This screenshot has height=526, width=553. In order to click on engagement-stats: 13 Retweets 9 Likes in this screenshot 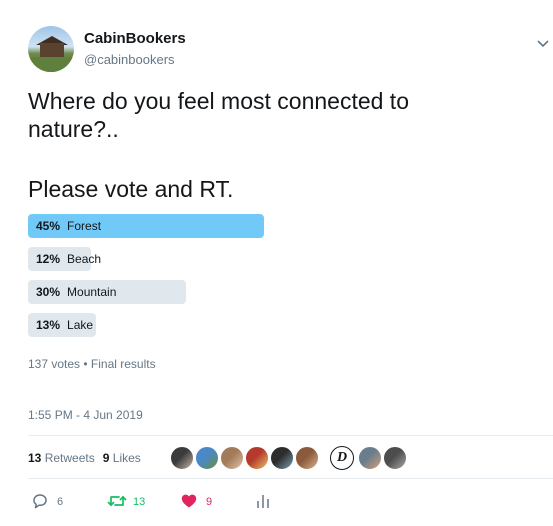, I will do `click(84, 458)`.